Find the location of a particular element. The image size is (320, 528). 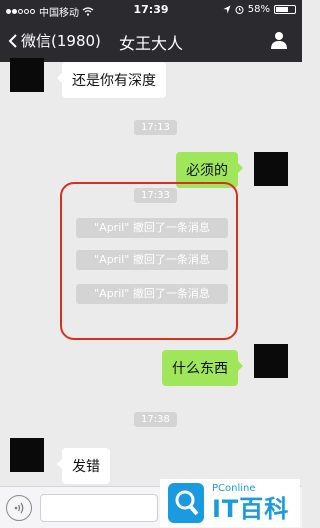

pconline-watermark: PConline IT百科 is located at coordinates (230, 503).